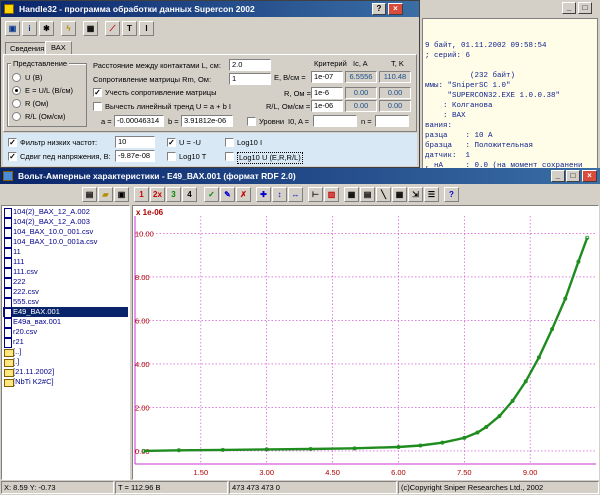 This screenshot has height=495, width=600. I want to click on save-icon: ▣, so click(12, 28).